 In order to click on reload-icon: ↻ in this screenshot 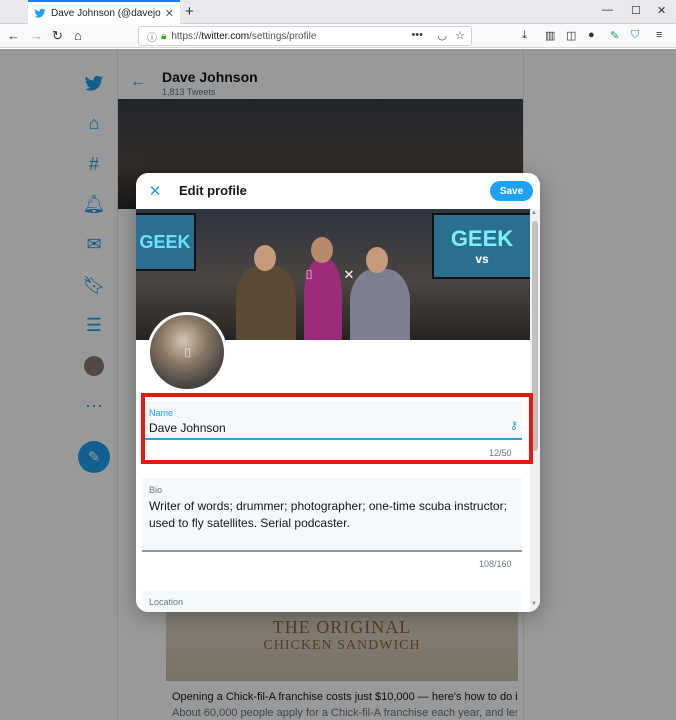, I will do `click(57, 36)`.